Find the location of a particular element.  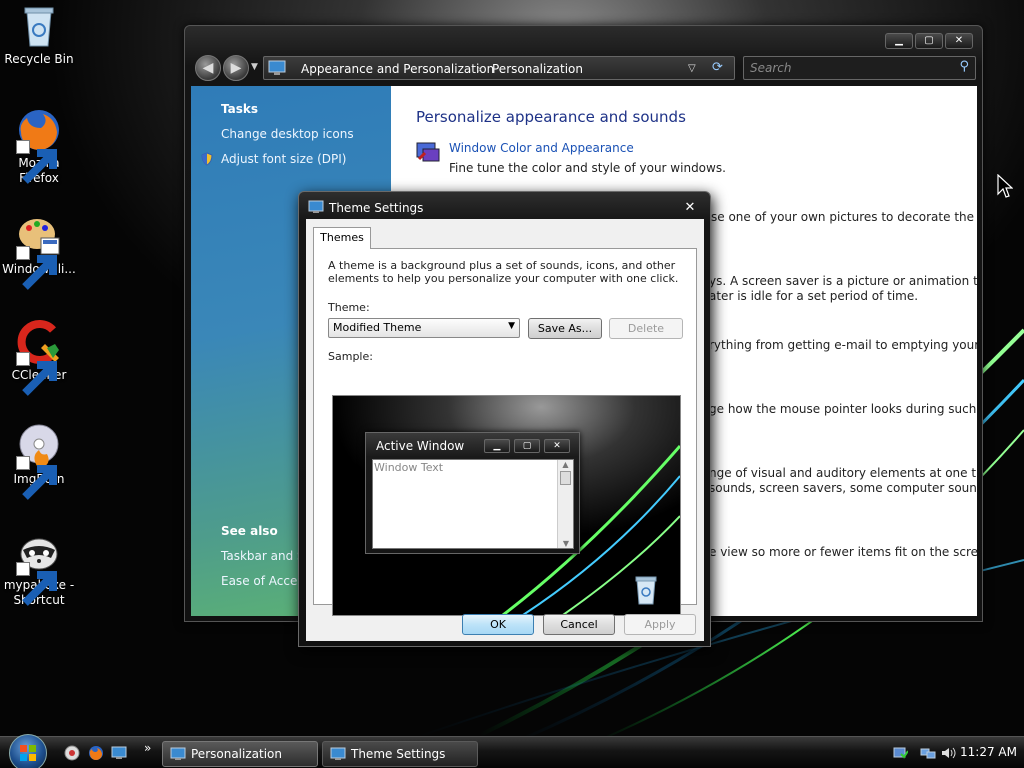

raccoon-icon is located at coordinates (39, 567).